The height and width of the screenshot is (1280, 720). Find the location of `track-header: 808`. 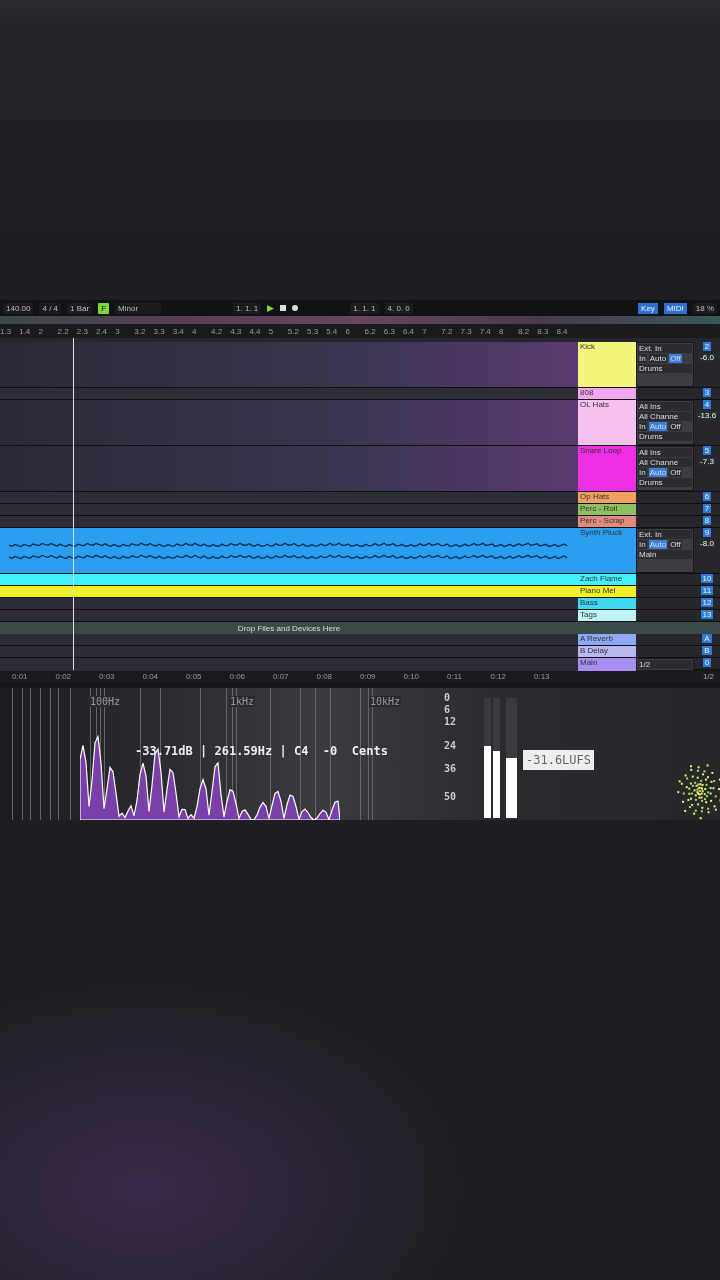

track-header: 808 is located at coordinates (607, 393).